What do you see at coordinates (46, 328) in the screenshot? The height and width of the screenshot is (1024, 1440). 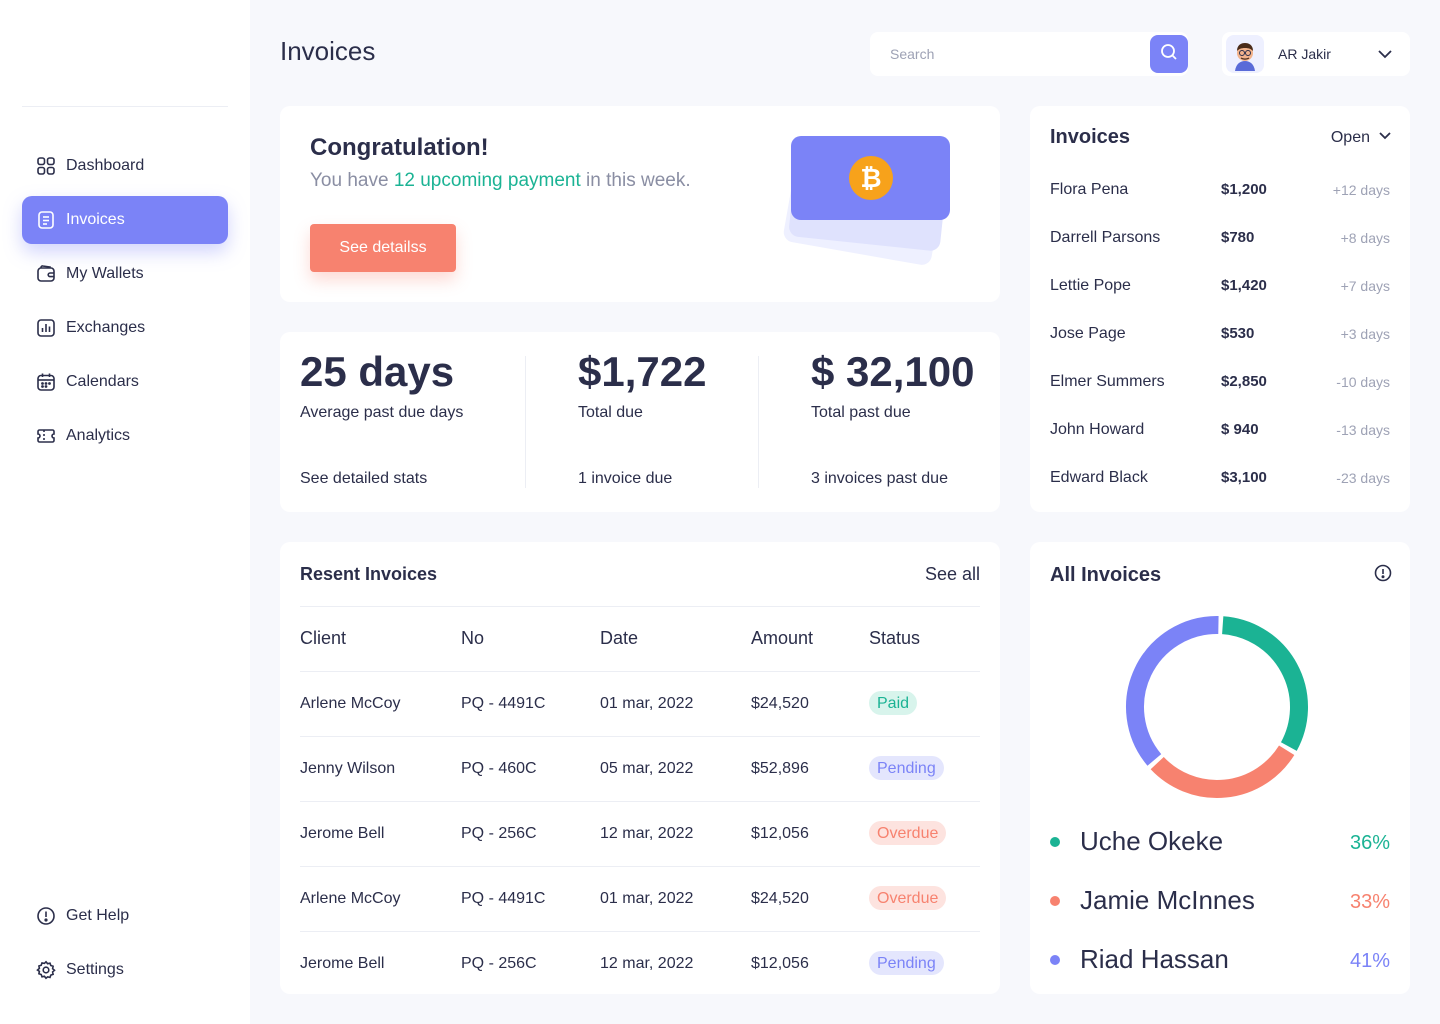 I see `chart-icon` at bounding box center [46, 328].